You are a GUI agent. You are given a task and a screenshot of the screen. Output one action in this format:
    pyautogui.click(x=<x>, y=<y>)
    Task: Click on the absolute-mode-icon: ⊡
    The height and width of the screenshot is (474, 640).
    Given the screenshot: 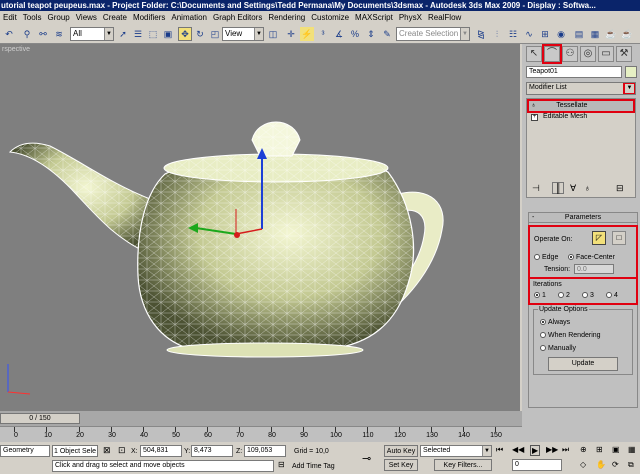 What is the action you would take?
    pyautogui.click(x=122, y=450)
    